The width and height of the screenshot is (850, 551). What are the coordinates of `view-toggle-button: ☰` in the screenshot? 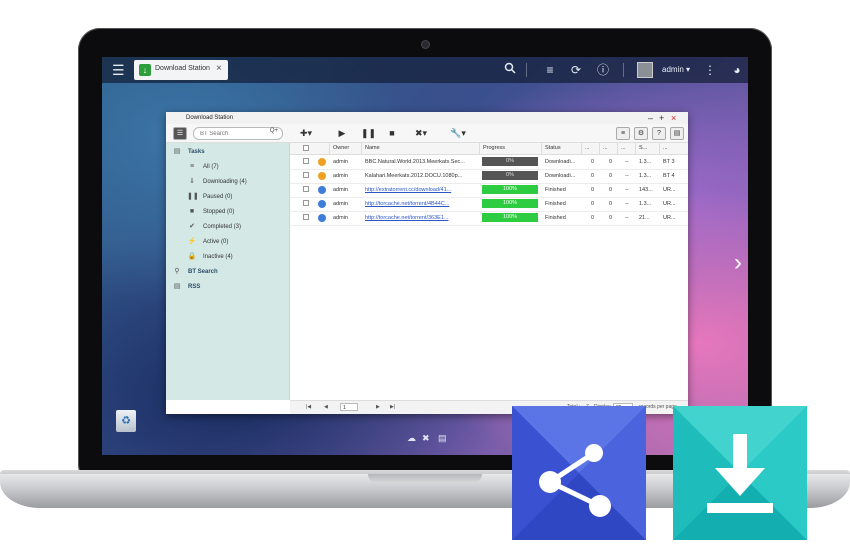 It's located at (180, 133).